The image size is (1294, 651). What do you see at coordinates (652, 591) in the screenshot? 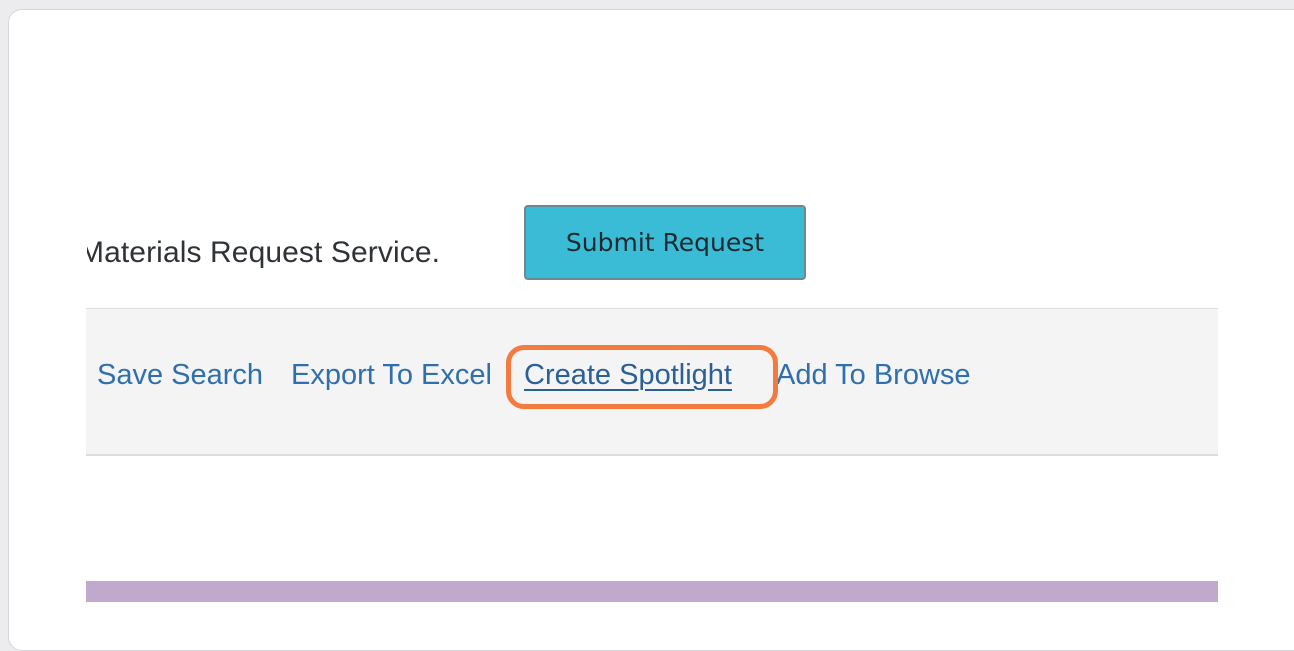
I see `section-divider-bar` at bounding box center [652, 591].